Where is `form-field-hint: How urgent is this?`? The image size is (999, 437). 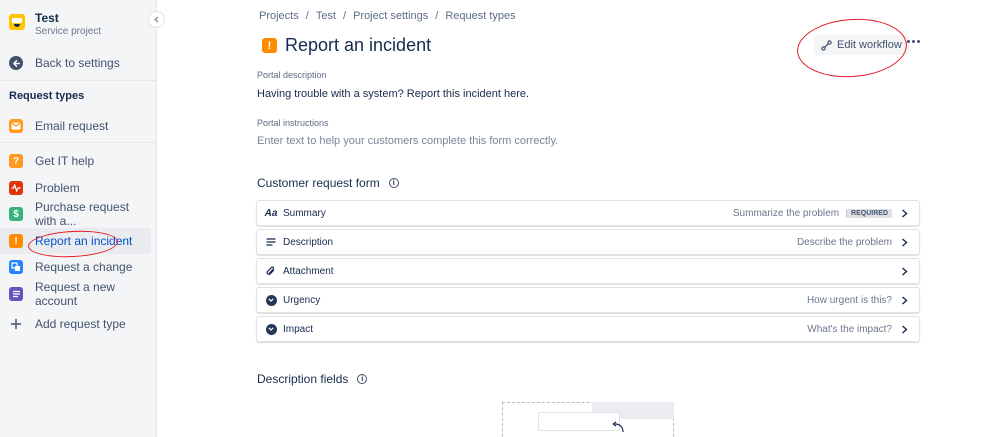
form-field-hint: How urgent is this? is located at coordinates (849, 300).